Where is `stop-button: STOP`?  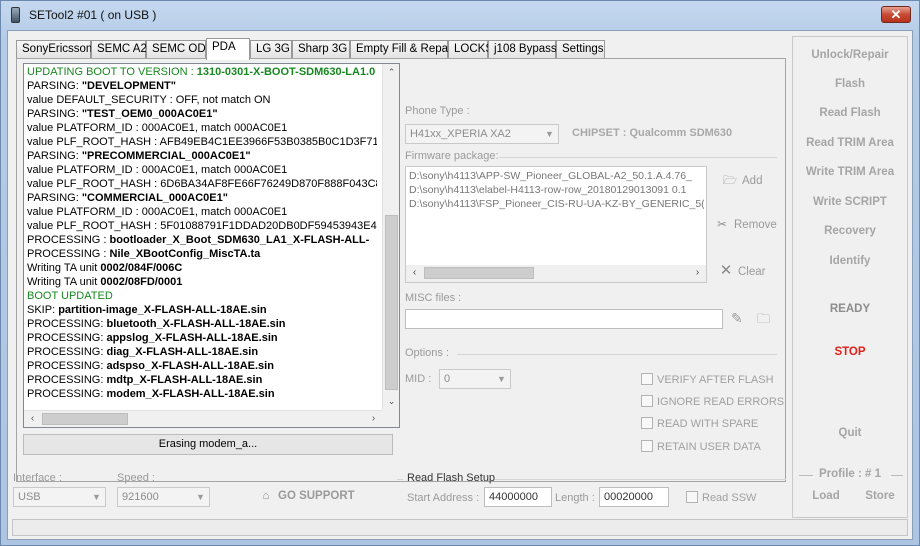
stop-button: STOP is located at coordinates (850, 352).